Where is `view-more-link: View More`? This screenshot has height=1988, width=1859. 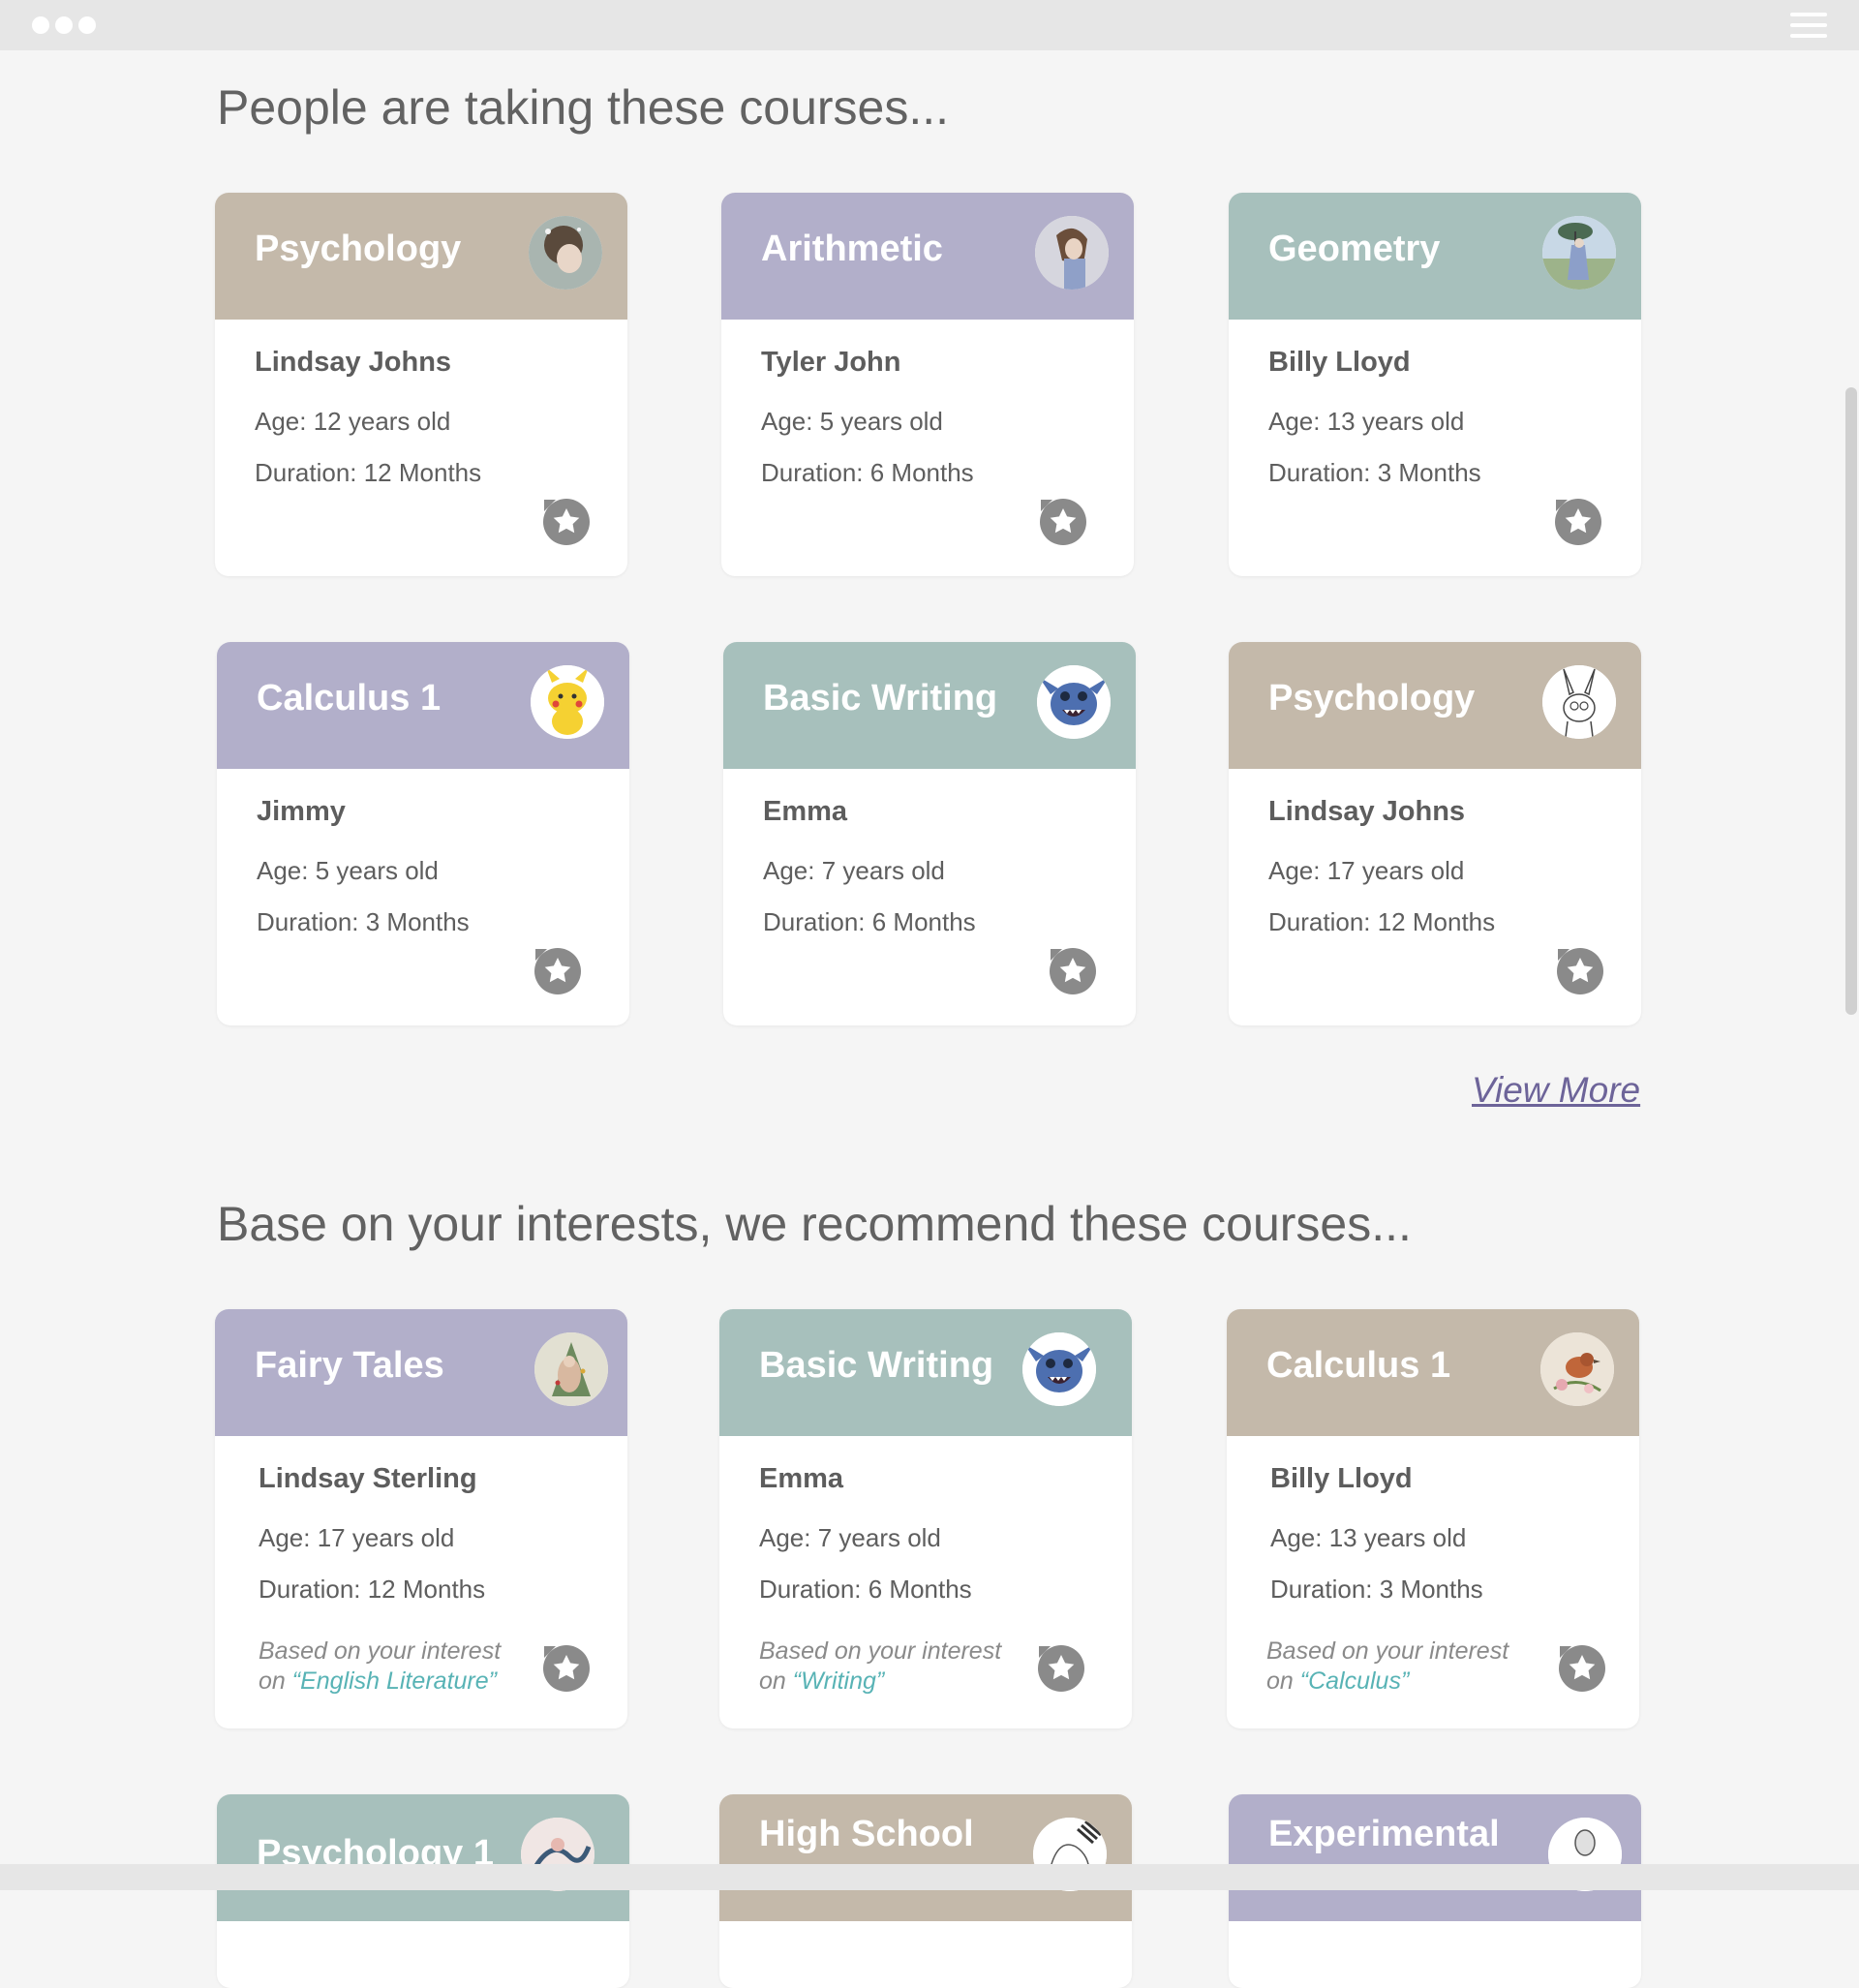
view-more-link: View More is located at coordinates (1556, 1090).